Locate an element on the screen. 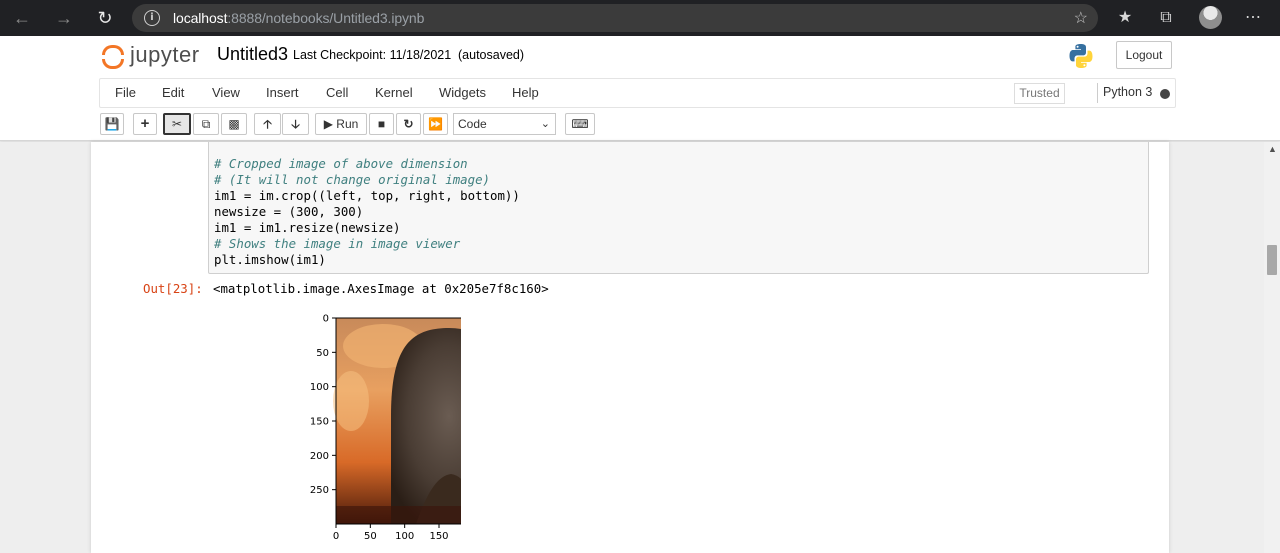 Image resolution: width=1280 pixels, height=553 pixels. paste-button: ▩ is located at coordinates (234, 124).